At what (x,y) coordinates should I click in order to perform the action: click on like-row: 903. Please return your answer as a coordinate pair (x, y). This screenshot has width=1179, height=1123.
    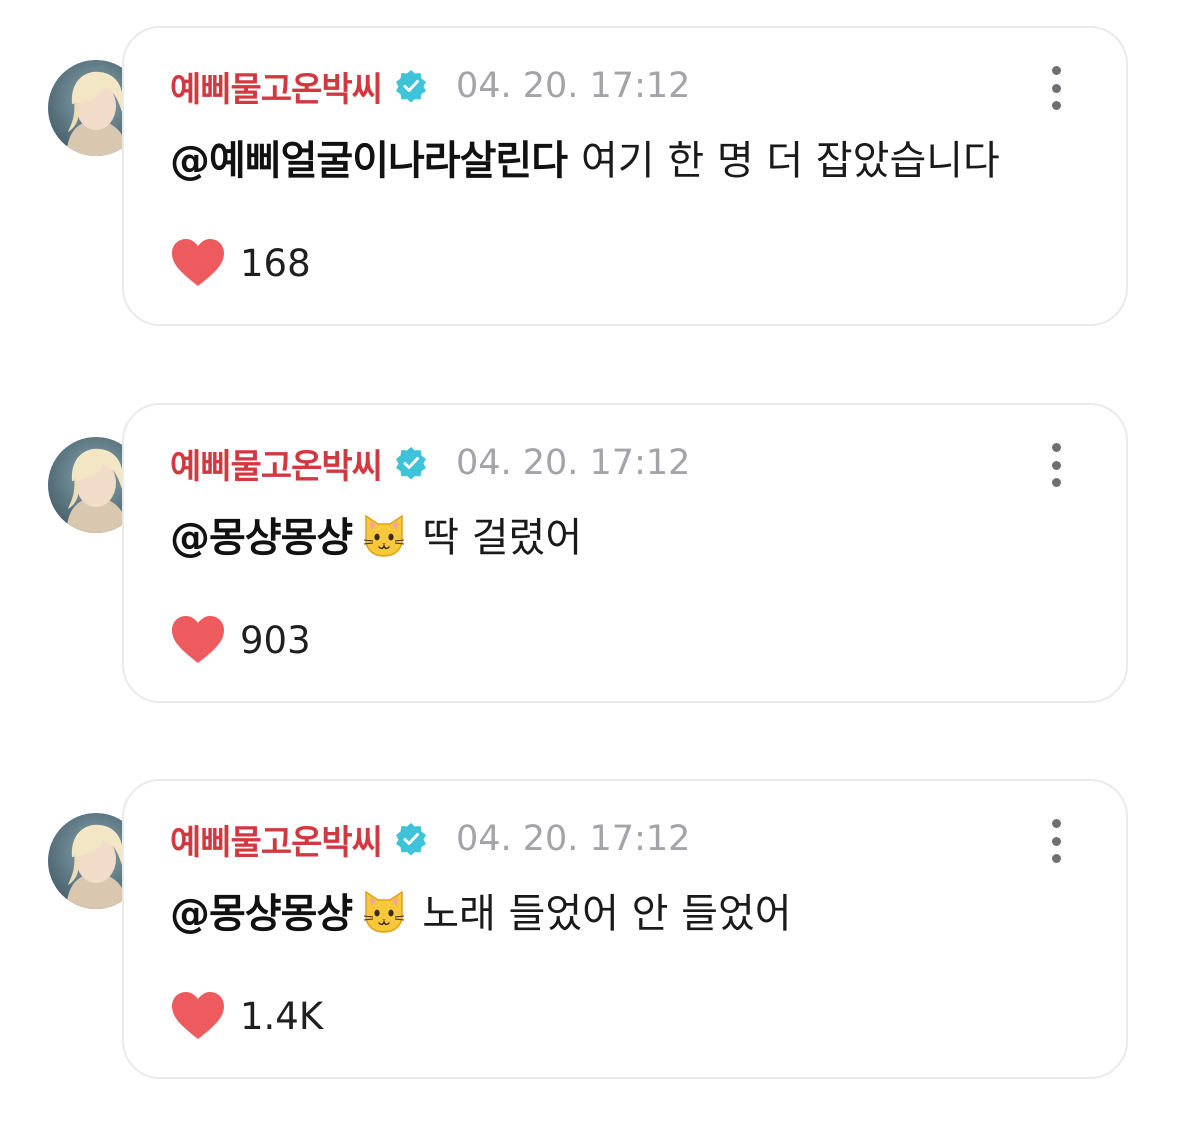
    Looking at the image, I should click on (240, 640).